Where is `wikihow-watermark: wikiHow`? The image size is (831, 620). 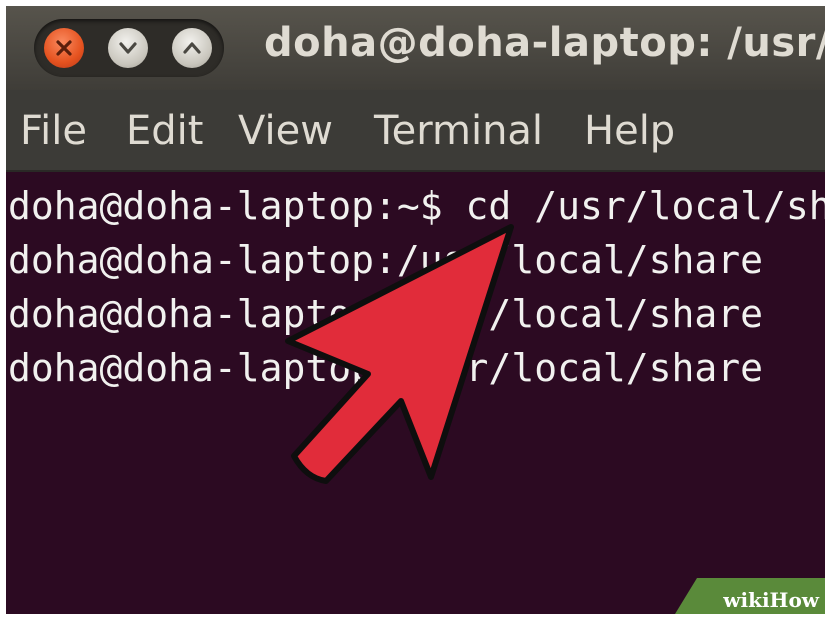 wikihow-watermark: wikiHow is located at coordinates (750, 596).